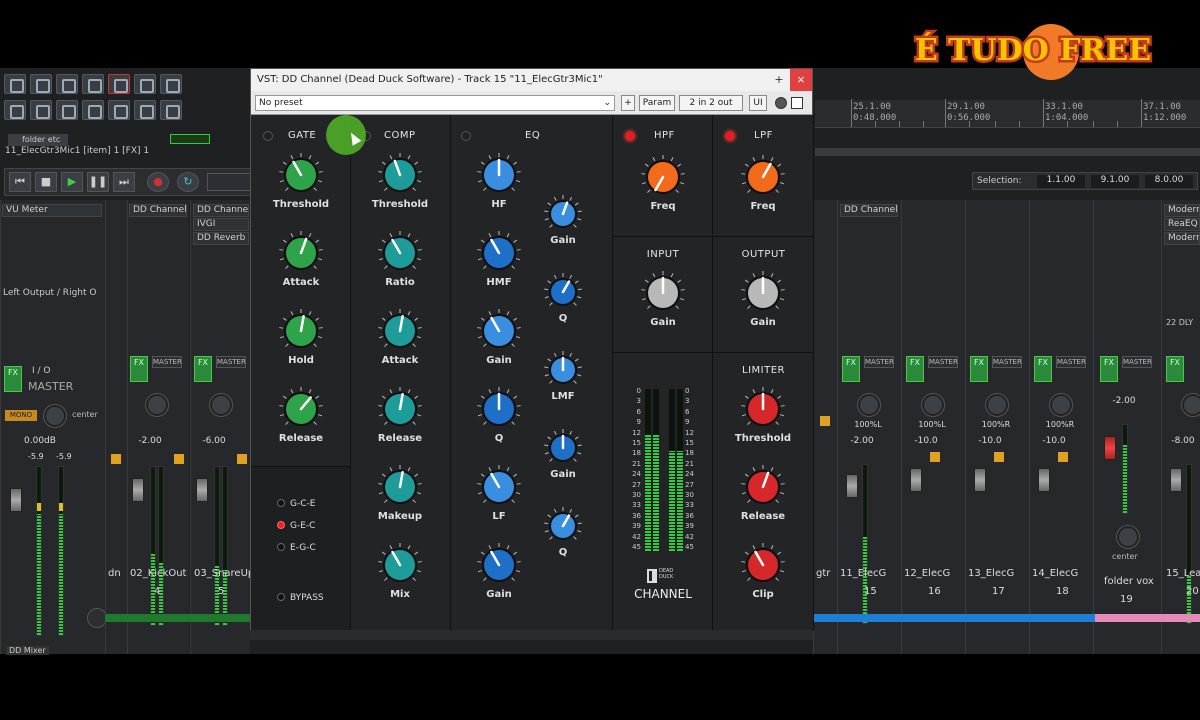 This screenshot has width=1200, height=720. What do you see at coordinates (301, 253) in the screenshot?
I see `gate-attack-knob` at bounding box center [301, 253].